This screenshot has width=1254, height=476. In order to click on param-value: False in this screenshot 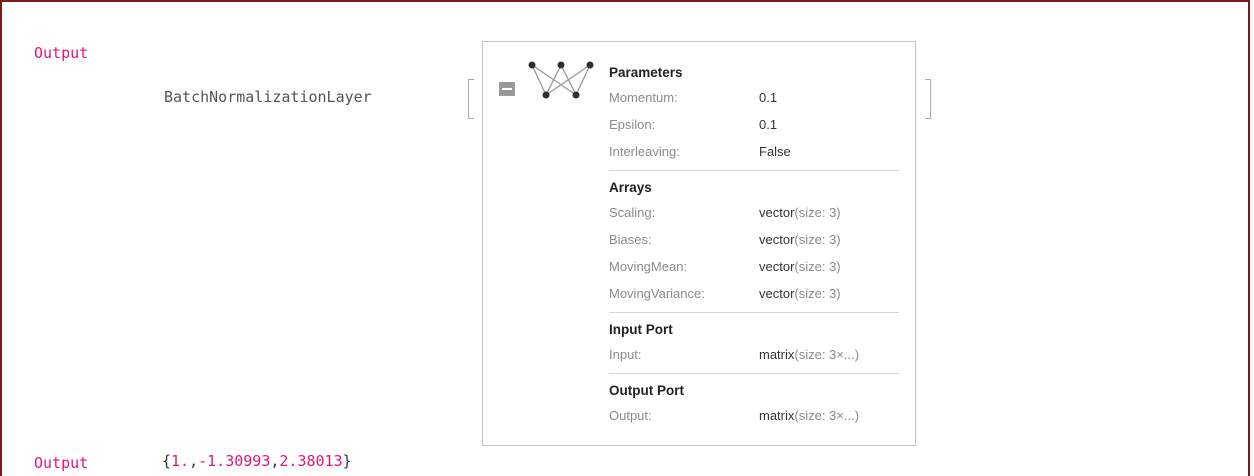, I will do `click(775, 151)`.